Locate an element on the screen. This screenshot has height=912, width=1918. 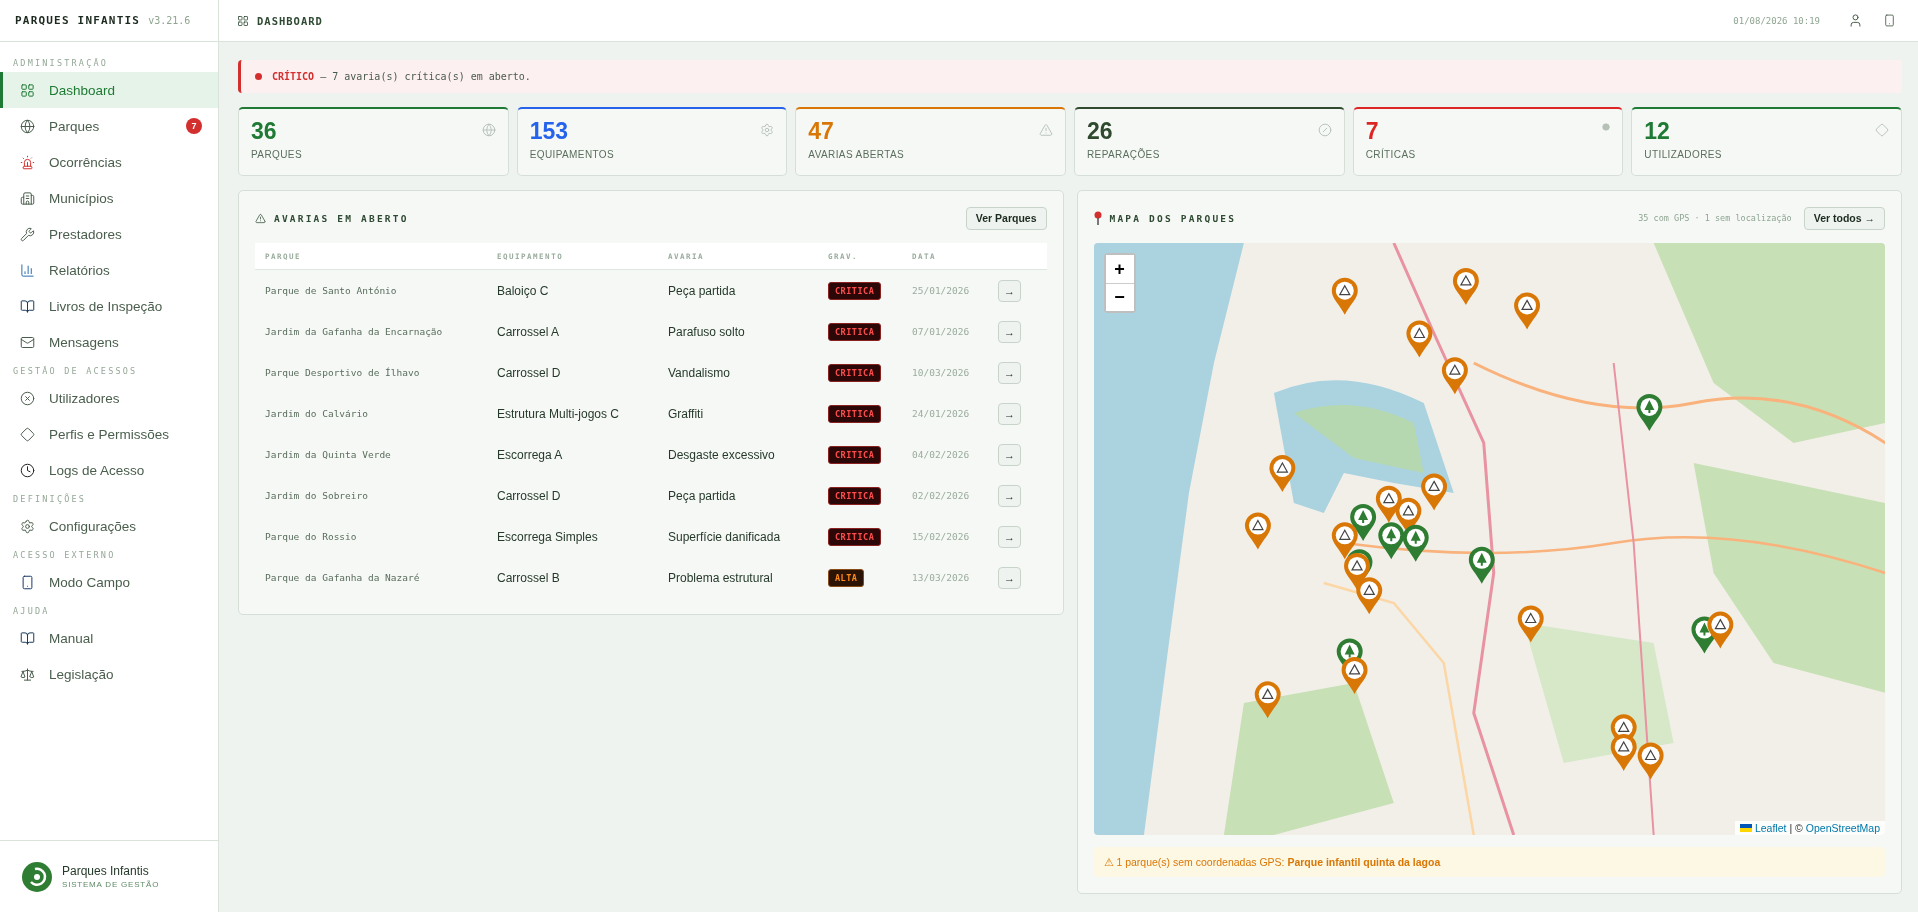
park-name: Parque da Gafanha da Nazaré is located at coordinates (343, 577).